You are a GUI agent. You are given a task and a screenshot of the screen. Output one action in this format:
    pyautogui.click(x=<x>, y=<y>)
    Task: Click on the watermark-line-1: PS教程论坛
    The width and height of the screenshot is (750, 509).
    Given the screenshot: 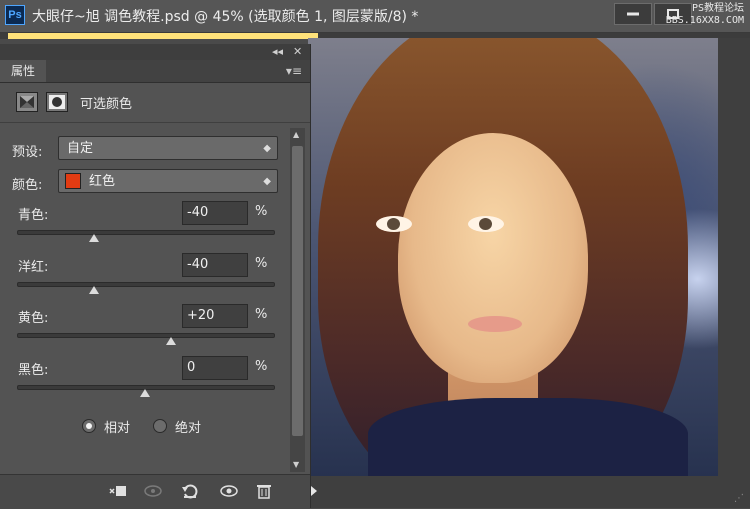 What is the action you would take?
    pyautogui.click(x=717, y=8)
    